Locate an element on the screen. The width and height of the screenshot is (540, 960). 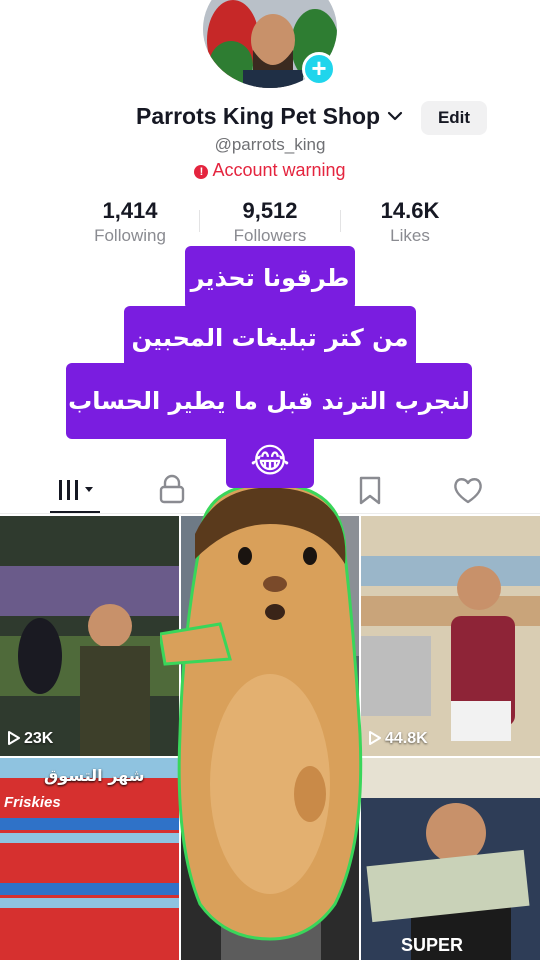
video-thumbnail: SUPER is located at coordinates (450, 859).